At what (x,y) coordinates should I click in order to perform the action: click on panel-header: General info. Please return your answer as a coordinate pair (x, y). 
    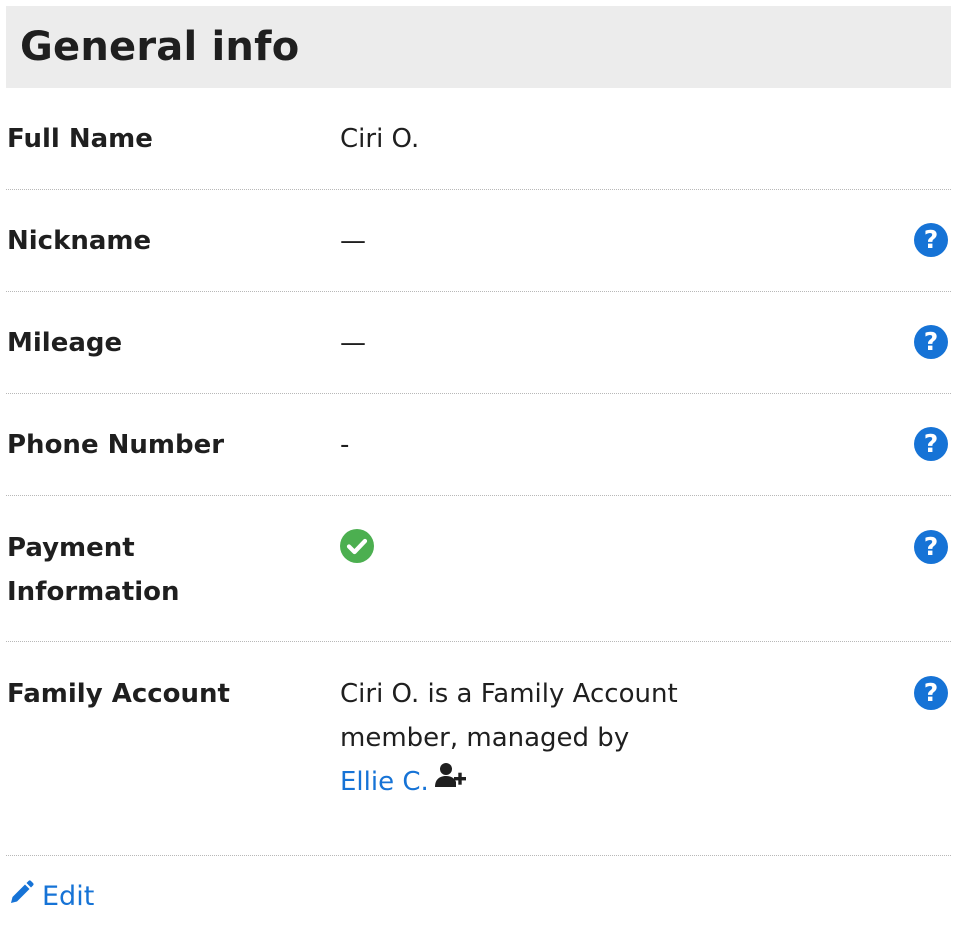
    Looking at the image, I should click on (478, 47).